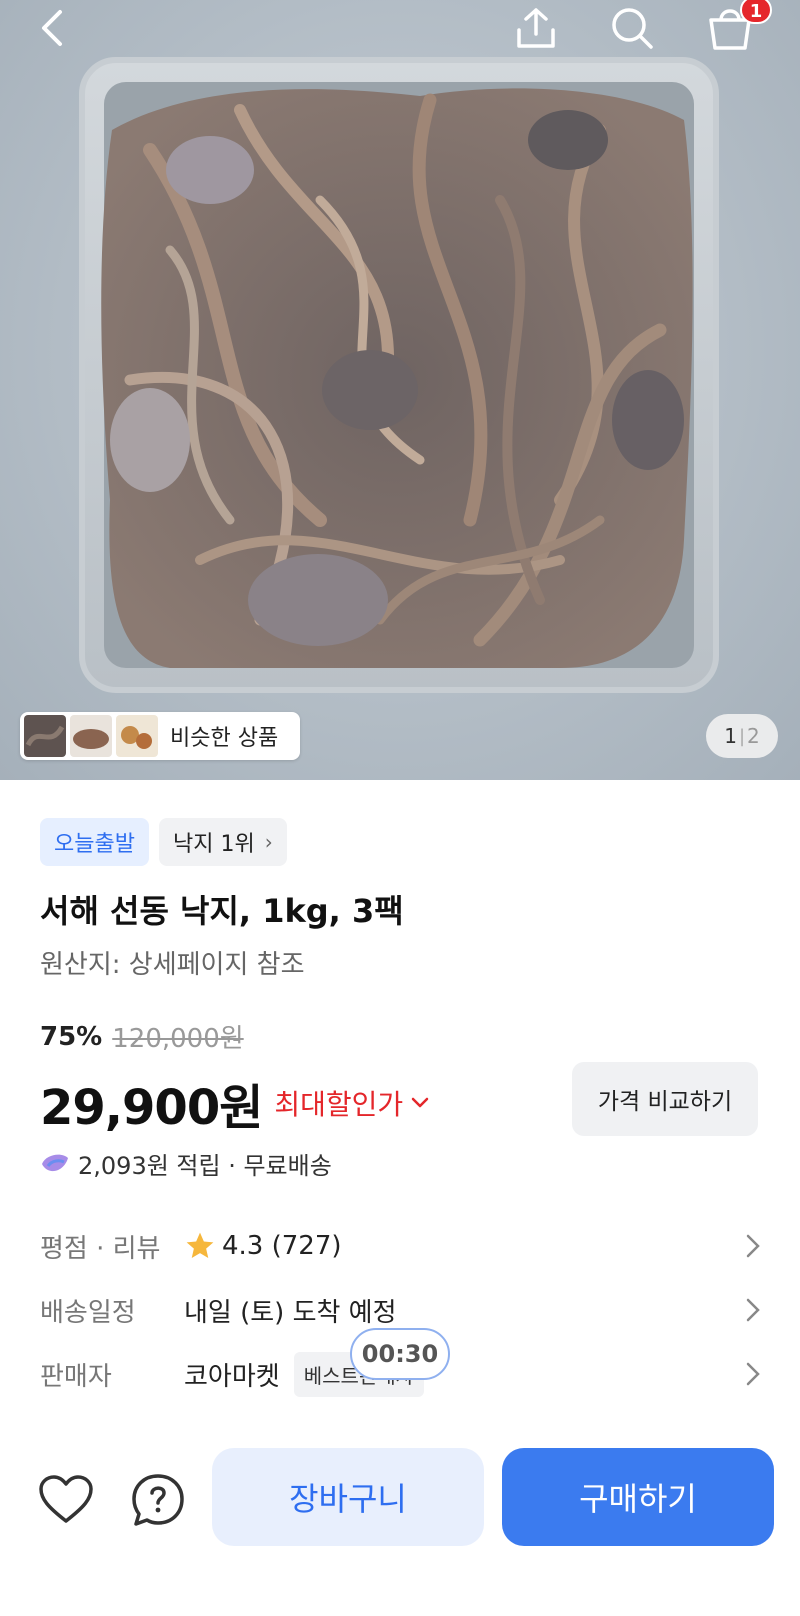  I want to click on inquiry-button, so click(158, 1500).